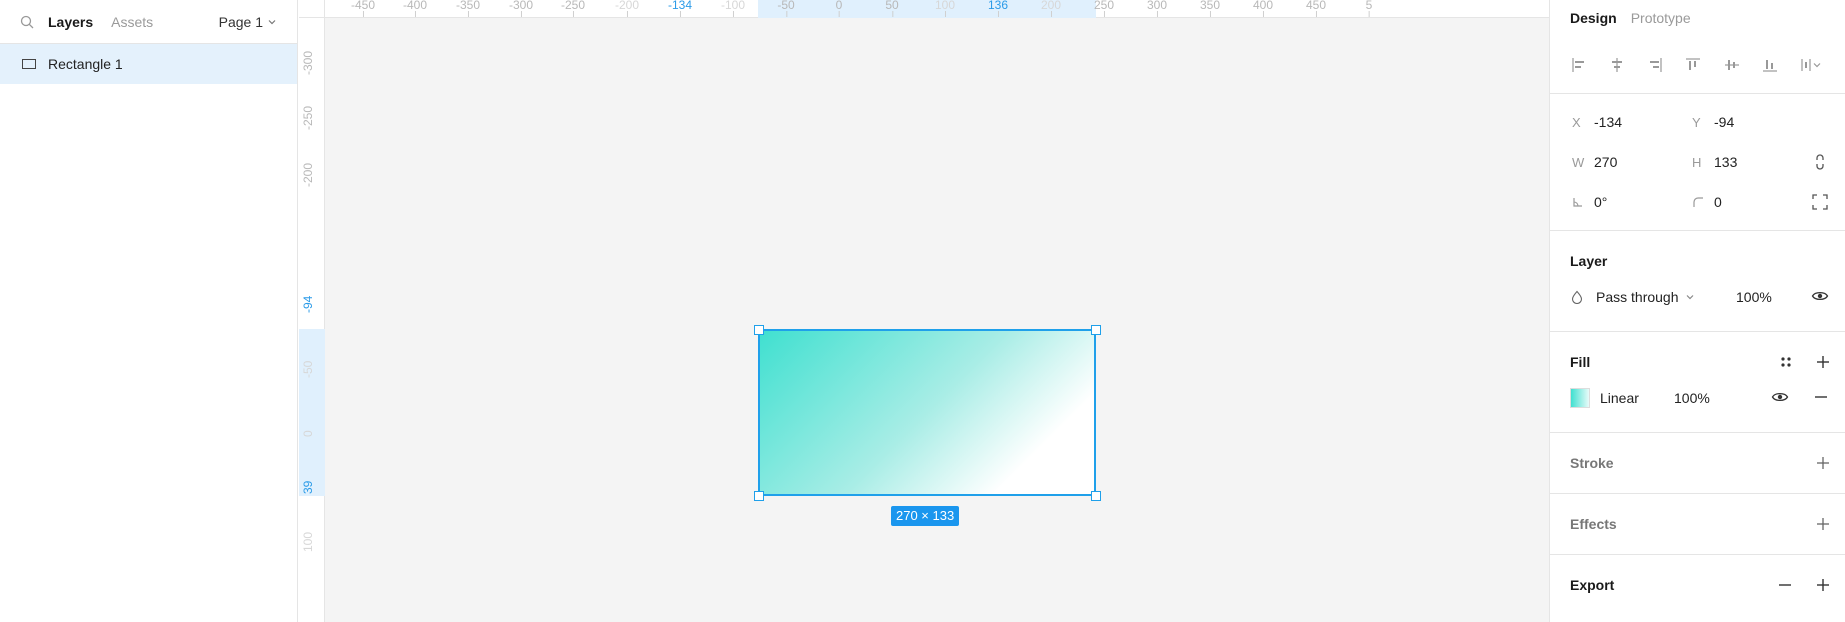 This screenshot has height=622, width=1845. I want to click on tab-design: Design, so click(1593, 18).